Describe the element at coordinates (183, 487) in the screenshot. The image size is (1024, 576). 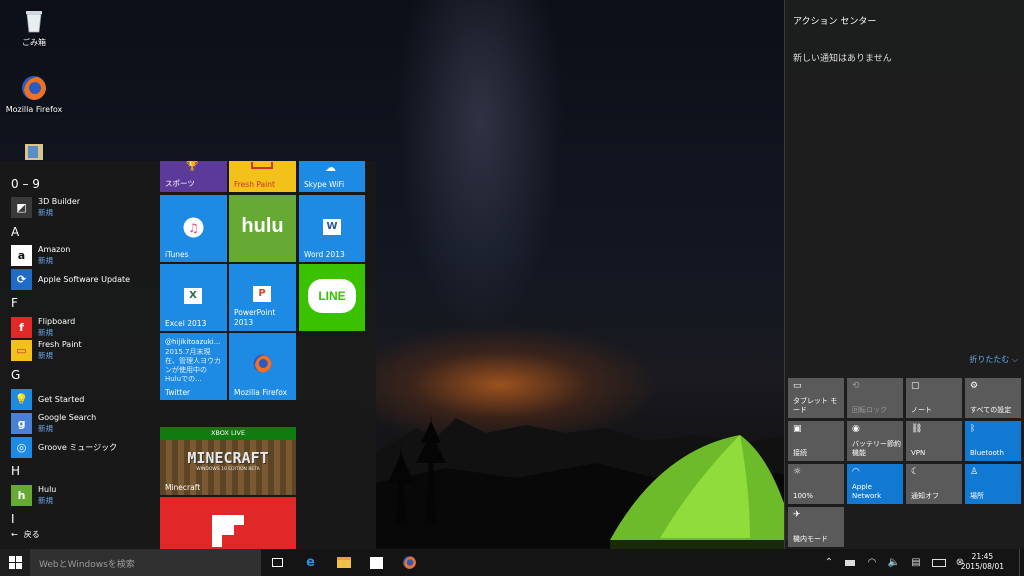
I see `tile-label: Minecraft` at that location.